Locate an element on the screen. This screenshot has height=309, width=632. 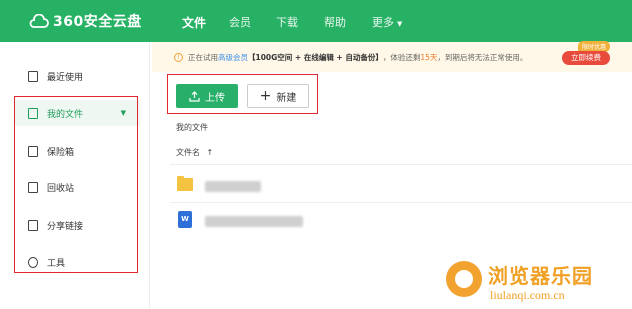
plus-icon: + is located at coordinates (265, 96).